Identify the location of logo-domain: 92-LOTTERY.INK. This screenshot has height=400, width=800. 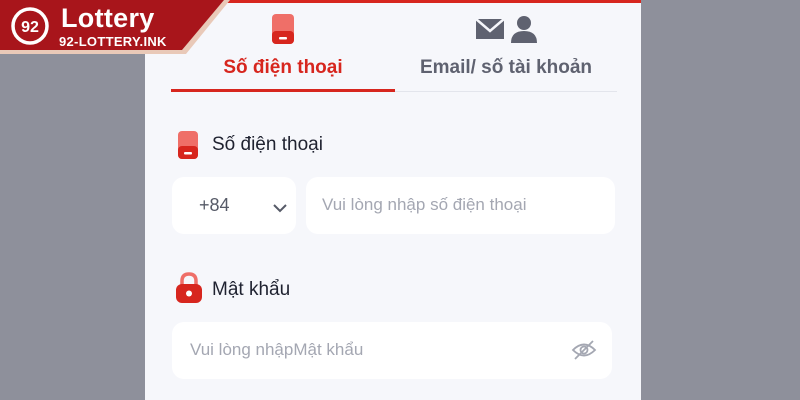
(113, 41).